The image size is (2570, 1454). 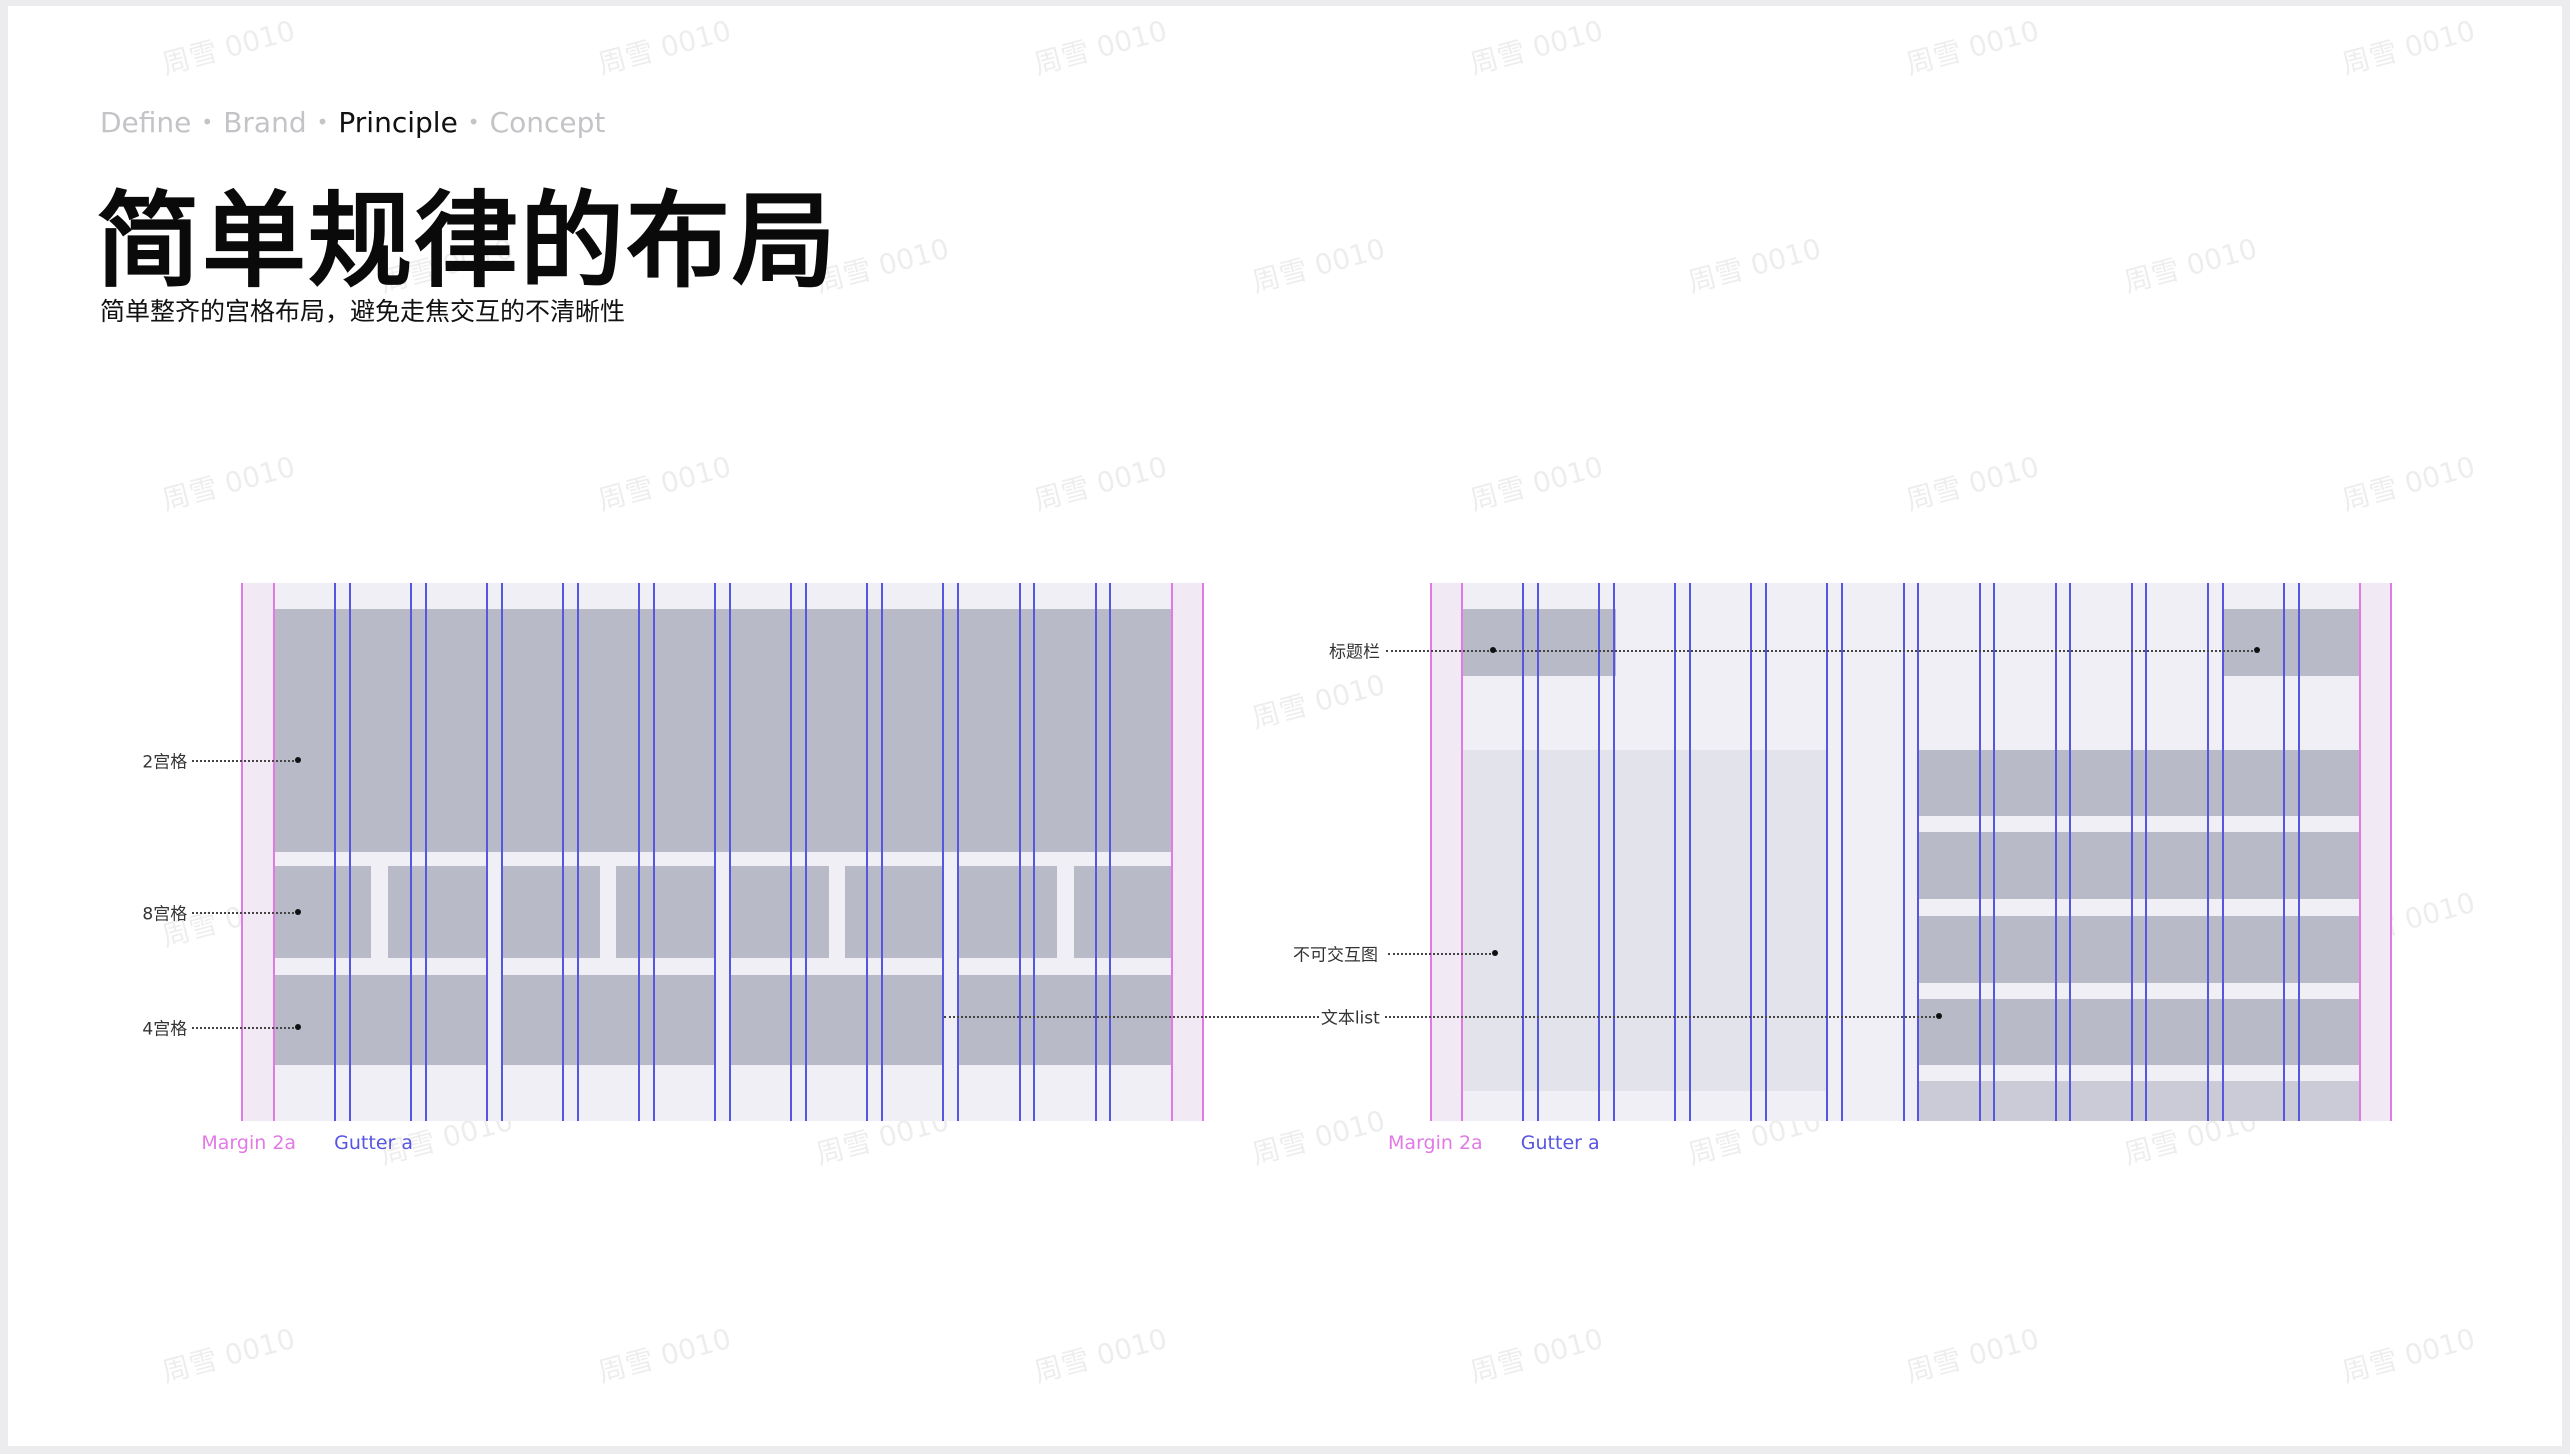 I want to click on label-non-interactive-image: 不可交互图, so click(x=1335, y=955).